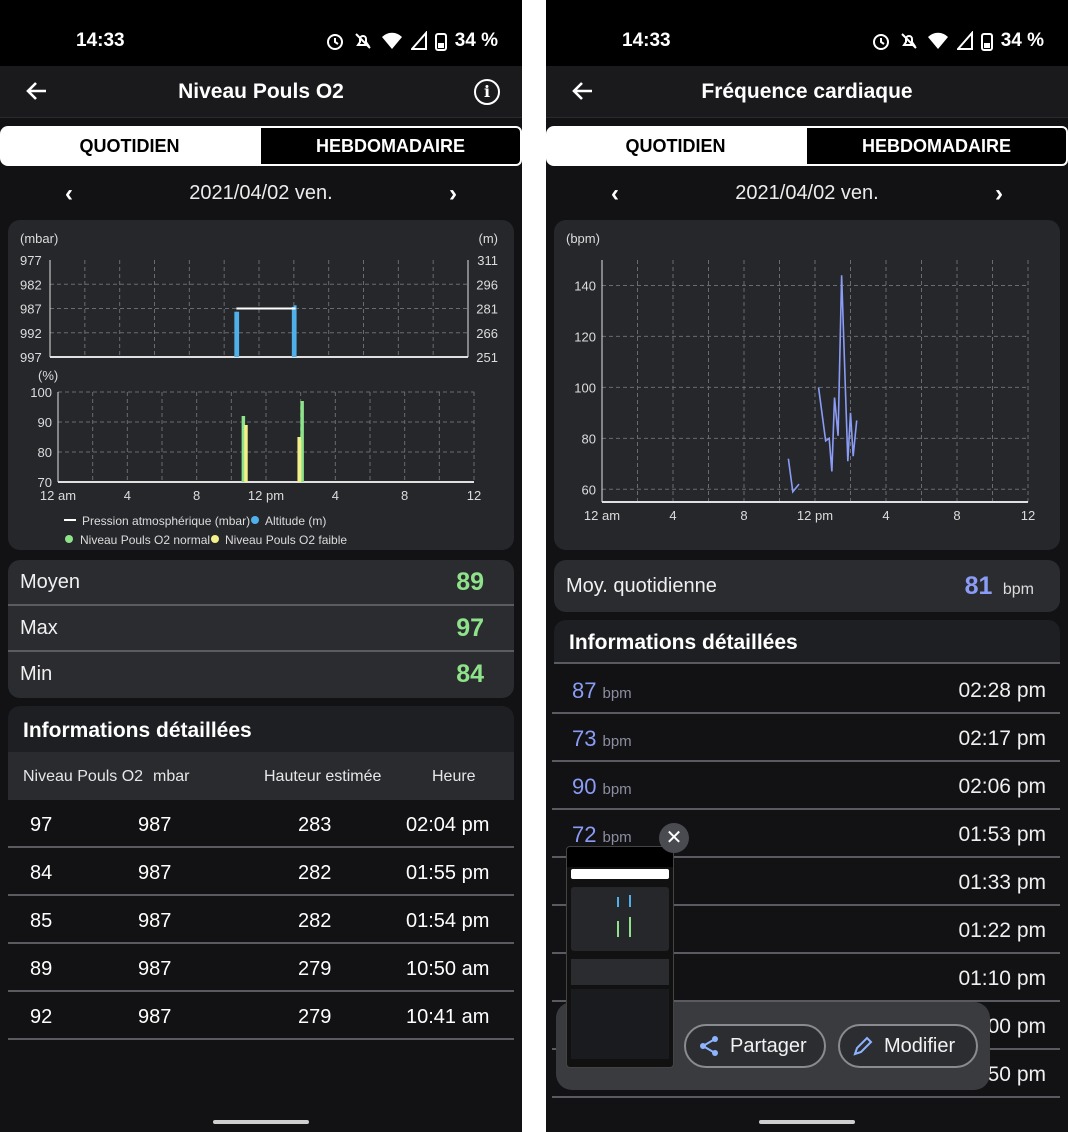 This screenshot has width=1068, height=1132. Describe the element at coordinates (489, 238) in the screenshot. I see `y2-axis-label: (m)` at that location.